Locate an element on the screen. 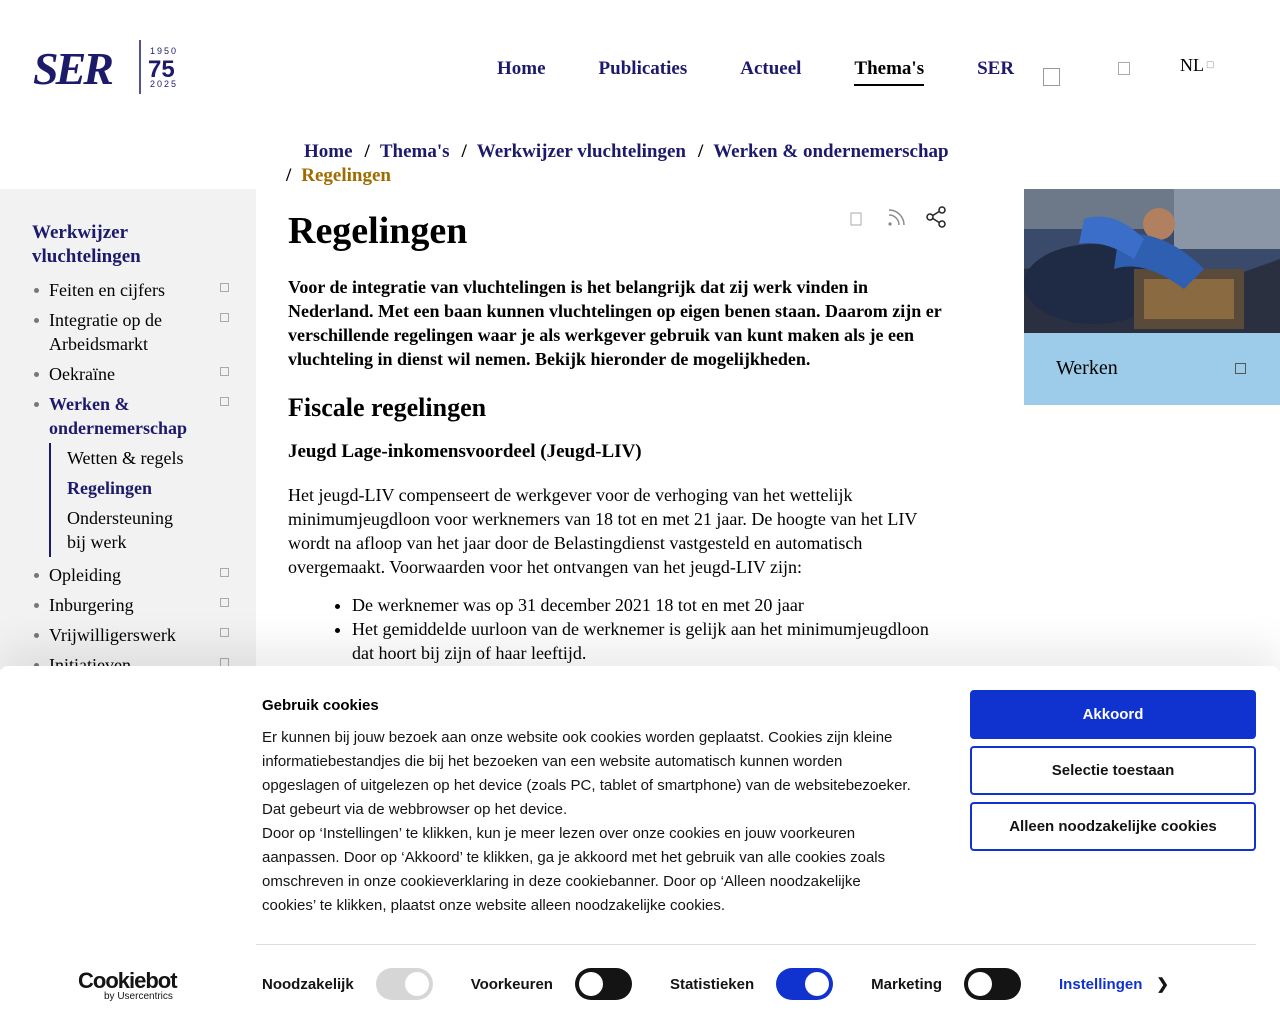 Image resolution: width=1280 pixels, height=1024 pixels. ser-75-logo: SER 1950 75 2025 is located at coordinates (108, 68).